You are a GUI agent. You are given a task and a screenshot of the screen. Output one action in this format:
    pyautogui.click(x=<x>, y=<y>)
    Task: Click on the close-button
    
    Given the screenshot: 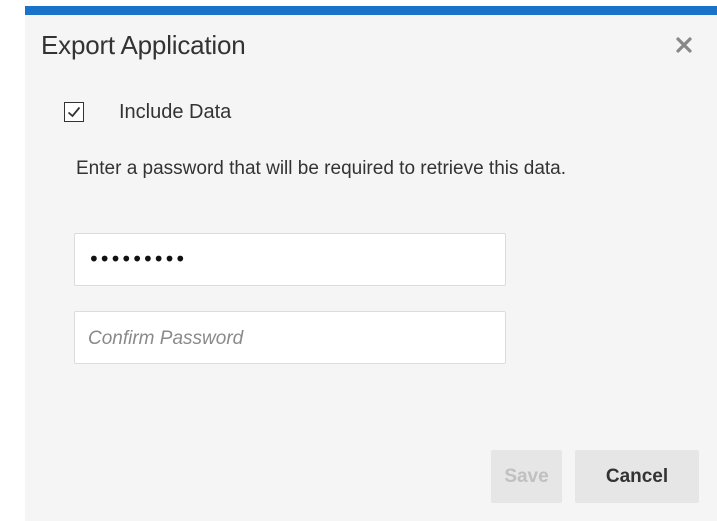 What is the action you would take?
    pyautogui.click(x=684, y=45)
    